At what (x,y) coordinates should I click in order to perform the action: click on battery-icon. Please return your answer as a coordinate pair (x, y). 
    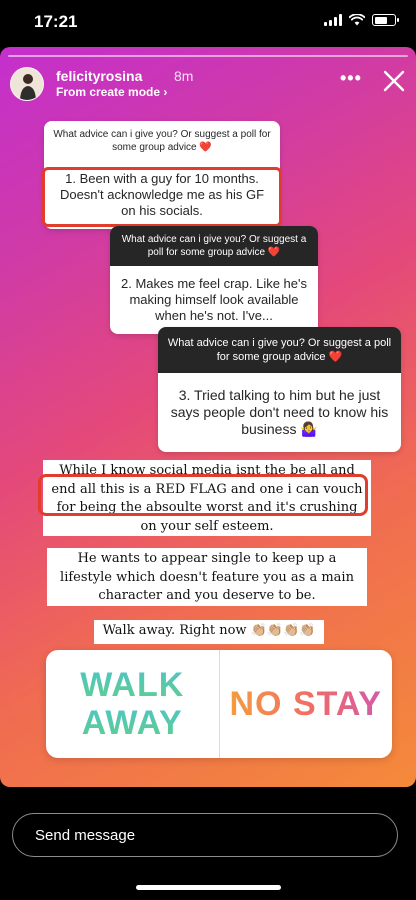
    Looking at the image, I should click on (385, 20).